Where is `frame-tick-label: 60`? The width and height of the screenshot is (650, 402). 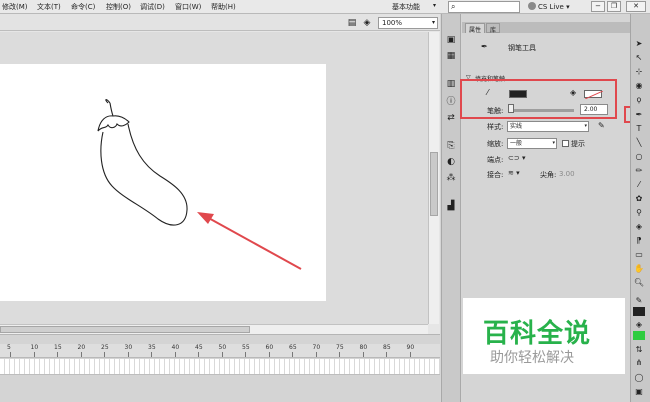
frame-tick-label: 60 is located at coordinates (269, 347).